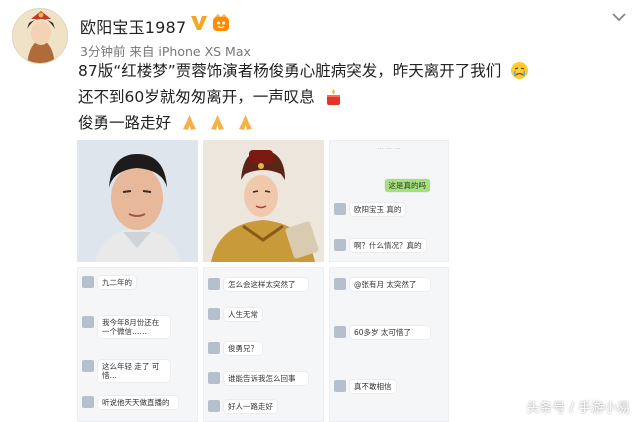 The image size is (640, 422). I want to click on post-line-3: 俊勇一路走好, so click(348, 123).